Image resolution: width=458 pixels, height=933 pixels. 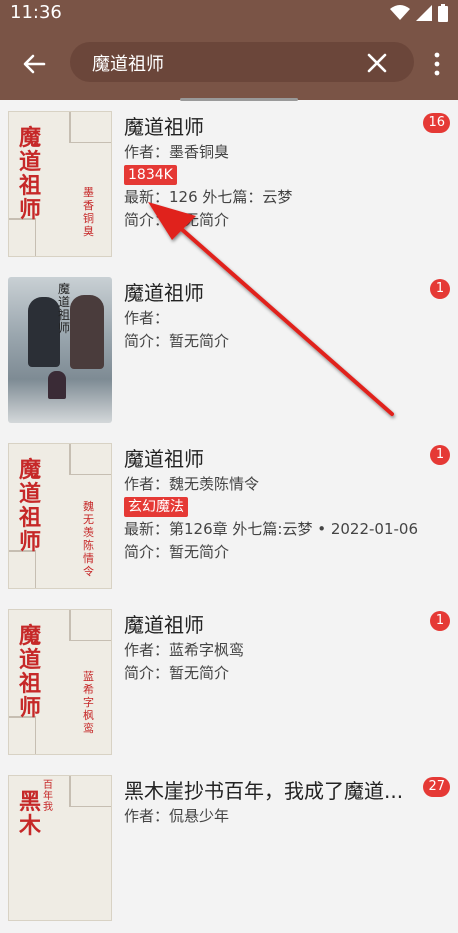 I want to click on book-cover: 魔道祖师 蓝希字枫鸾, so click(x=60, y=682).